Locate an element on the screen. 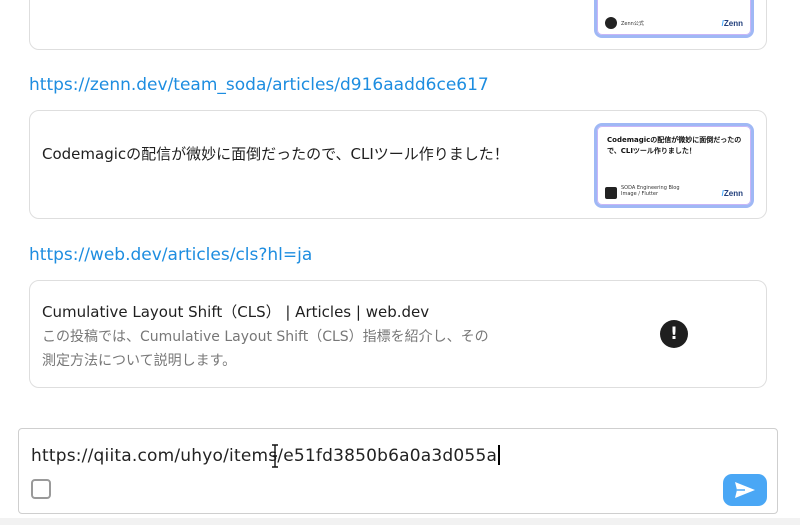 The height and width of the screenshot is (525, 800). send-icon is located at coordinates (745, 490).